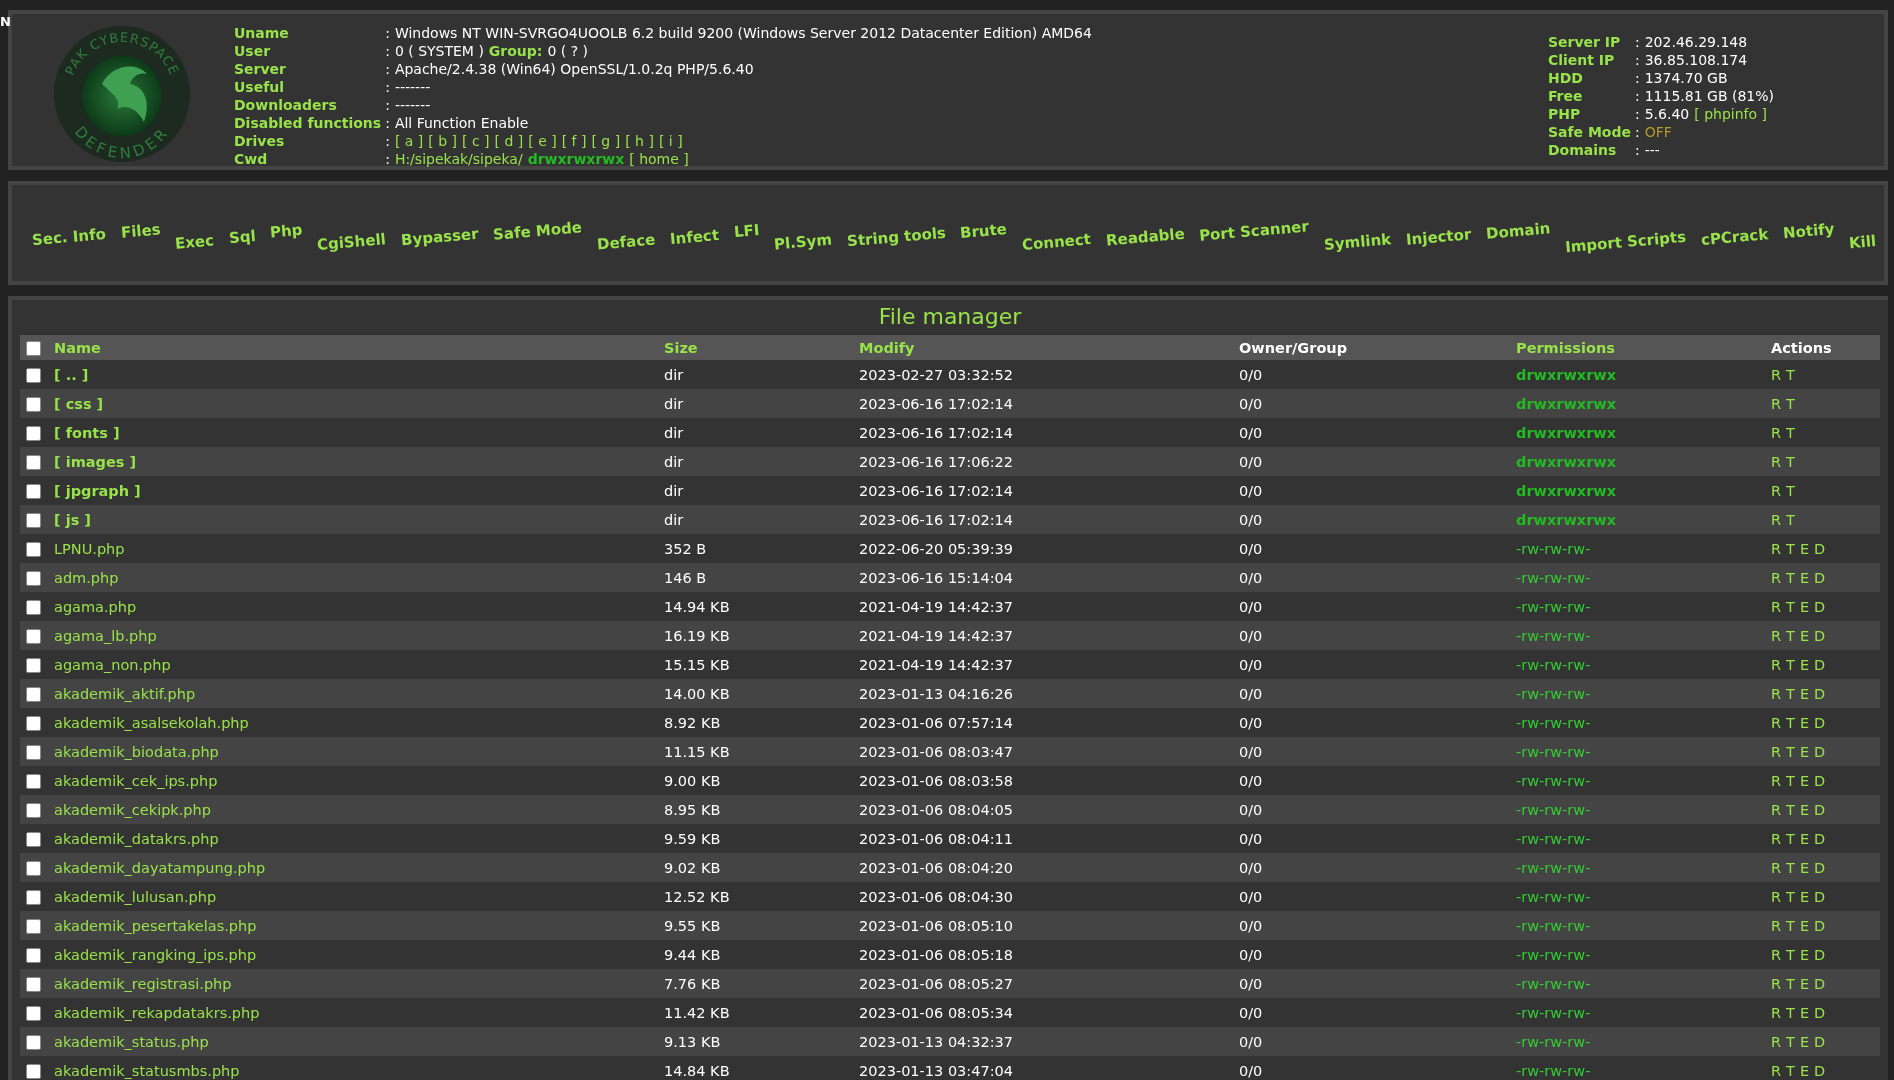  I want to click on file-link: akademik_biodata.php, so click(136, 751).